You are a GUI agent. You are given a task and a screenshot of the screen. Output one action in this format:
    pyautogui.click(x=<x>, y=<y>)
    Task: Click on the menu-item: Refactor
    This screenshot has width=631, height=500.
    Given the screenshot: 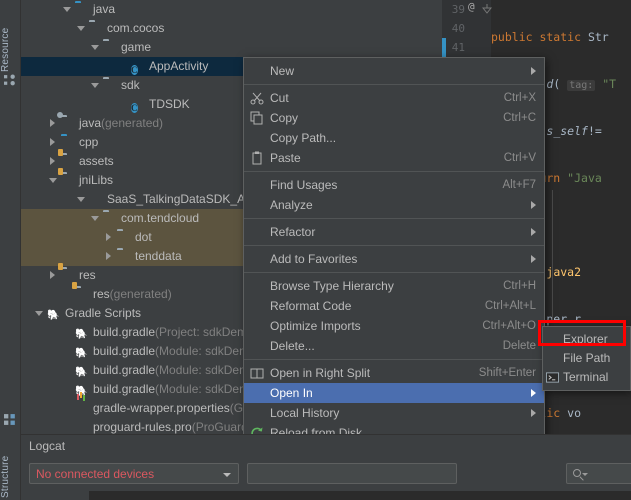 What is the action you would take?
    pyautogui.click(x=394, y=232)
    